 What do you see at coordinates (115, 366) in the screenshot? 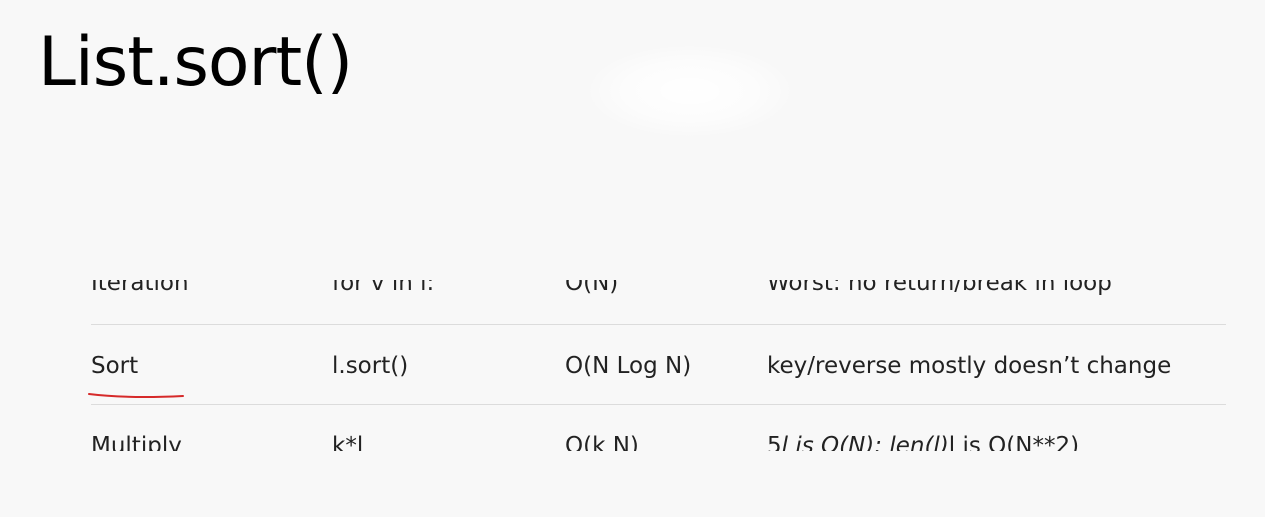
I see `operation-cell: Sort` at bounding box center [115, 366].